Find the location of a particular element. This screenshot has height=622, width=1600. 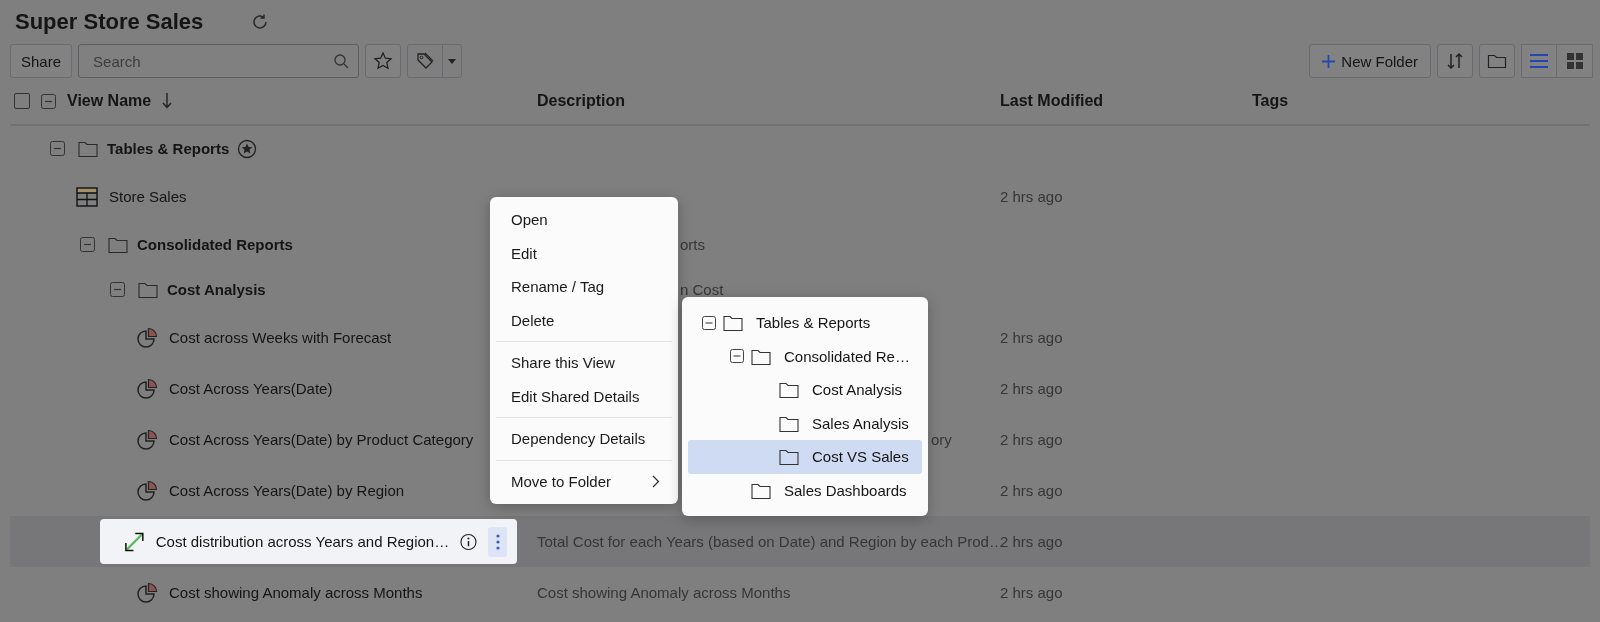

column-header: Tags is located at coordinates (1421, 101).